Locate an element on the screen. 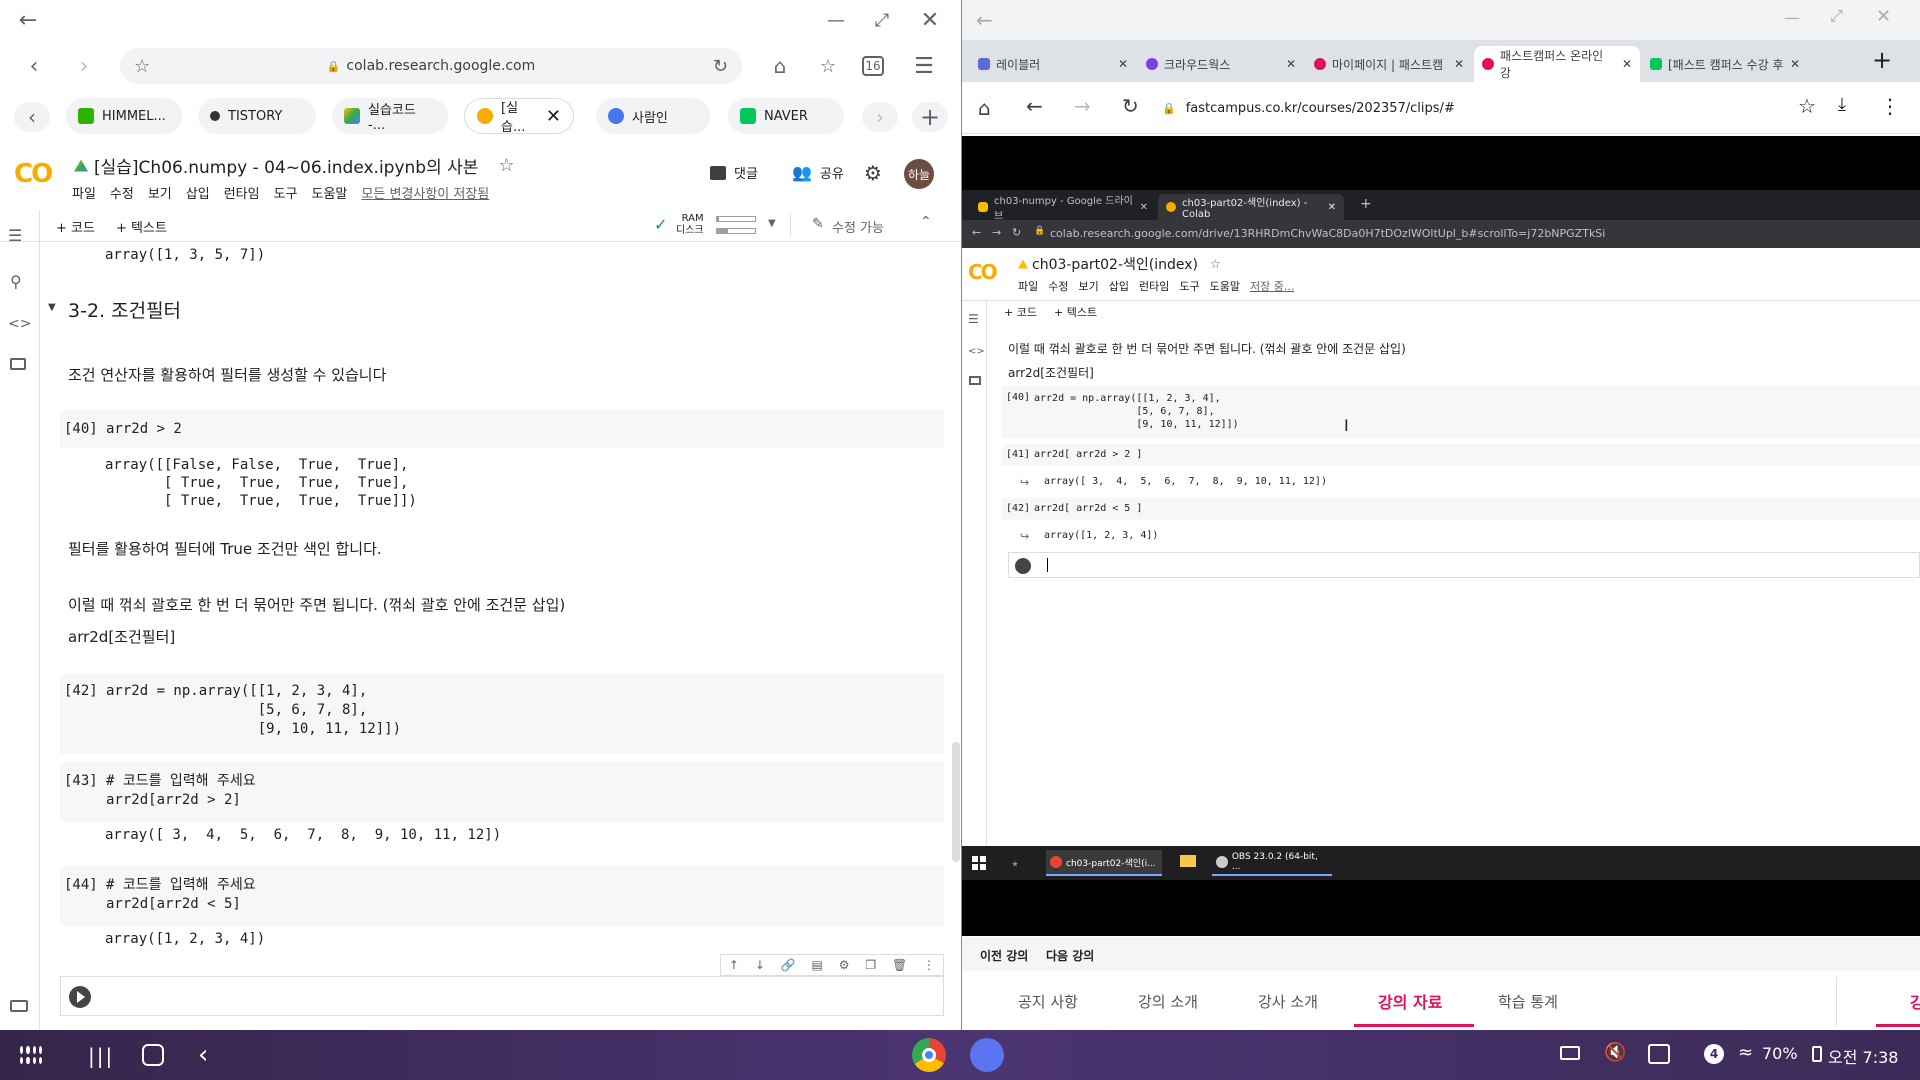 The width and height of the screenshot is (1920, 1080). nav-back-icon: ‹ is located at coordinates (34, 66).